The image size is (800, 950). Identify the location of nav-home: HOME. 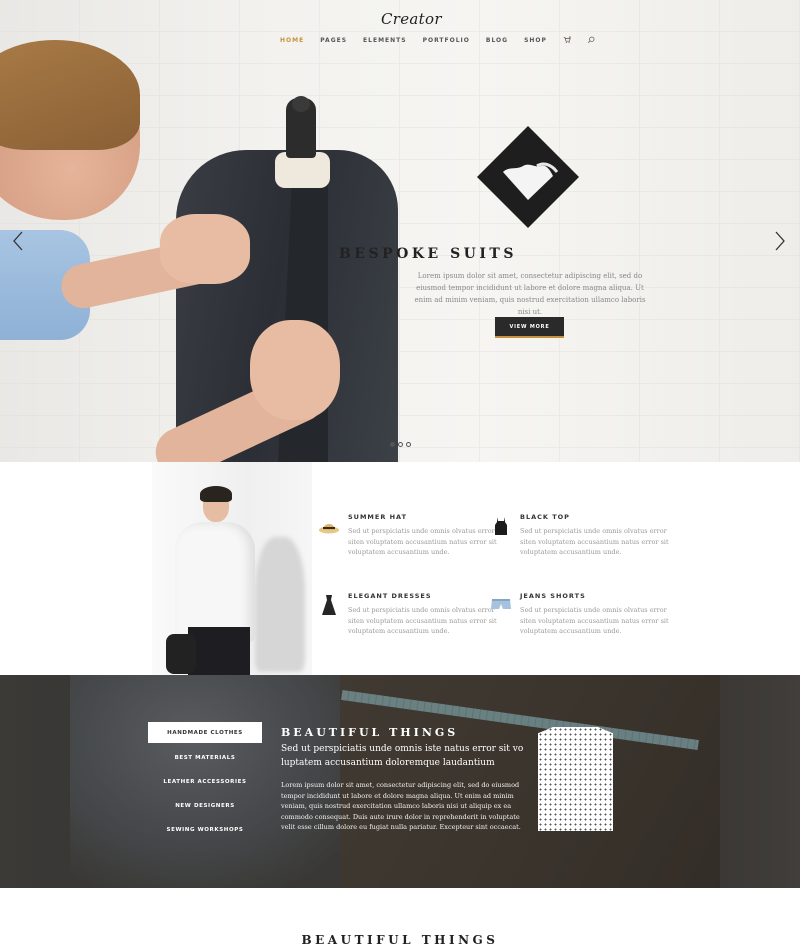
(292, 40).